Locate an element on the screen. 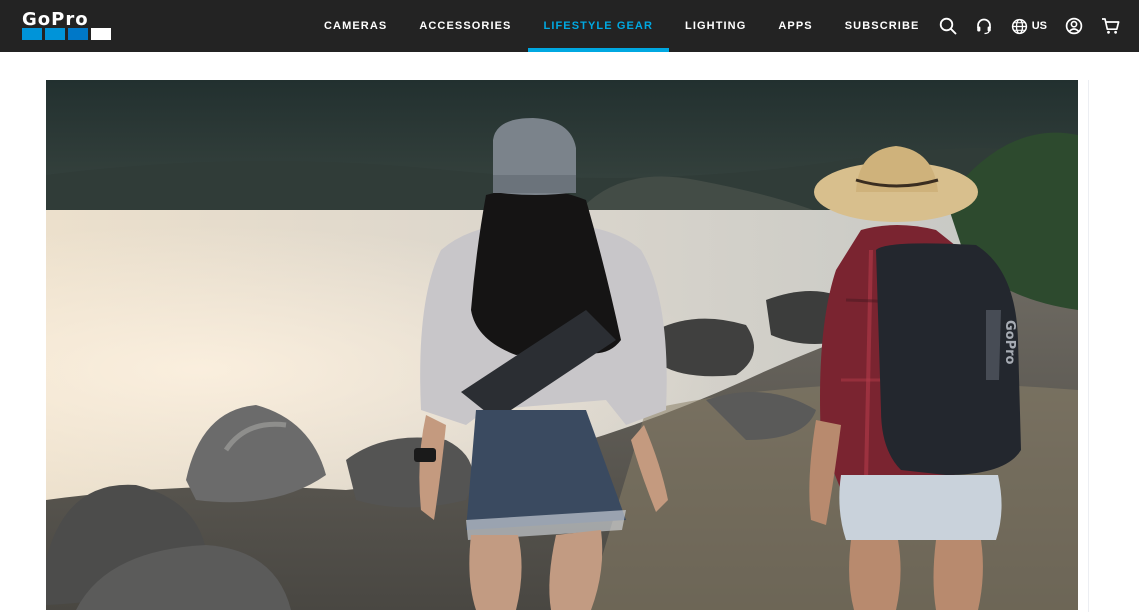  headset-icon is located at coordinates (984, 26).